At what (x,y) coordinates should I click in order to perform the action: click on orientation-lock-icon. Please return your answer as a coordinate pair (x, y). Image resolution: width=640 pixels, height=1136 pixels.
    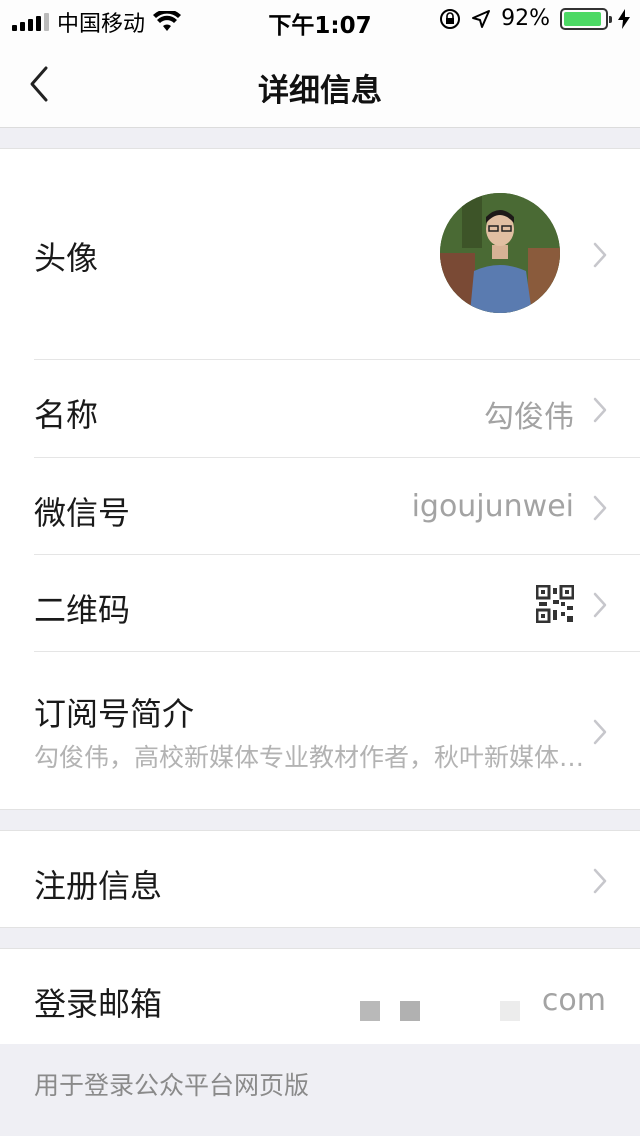
    Looking at the image, I should click on (450, 18).